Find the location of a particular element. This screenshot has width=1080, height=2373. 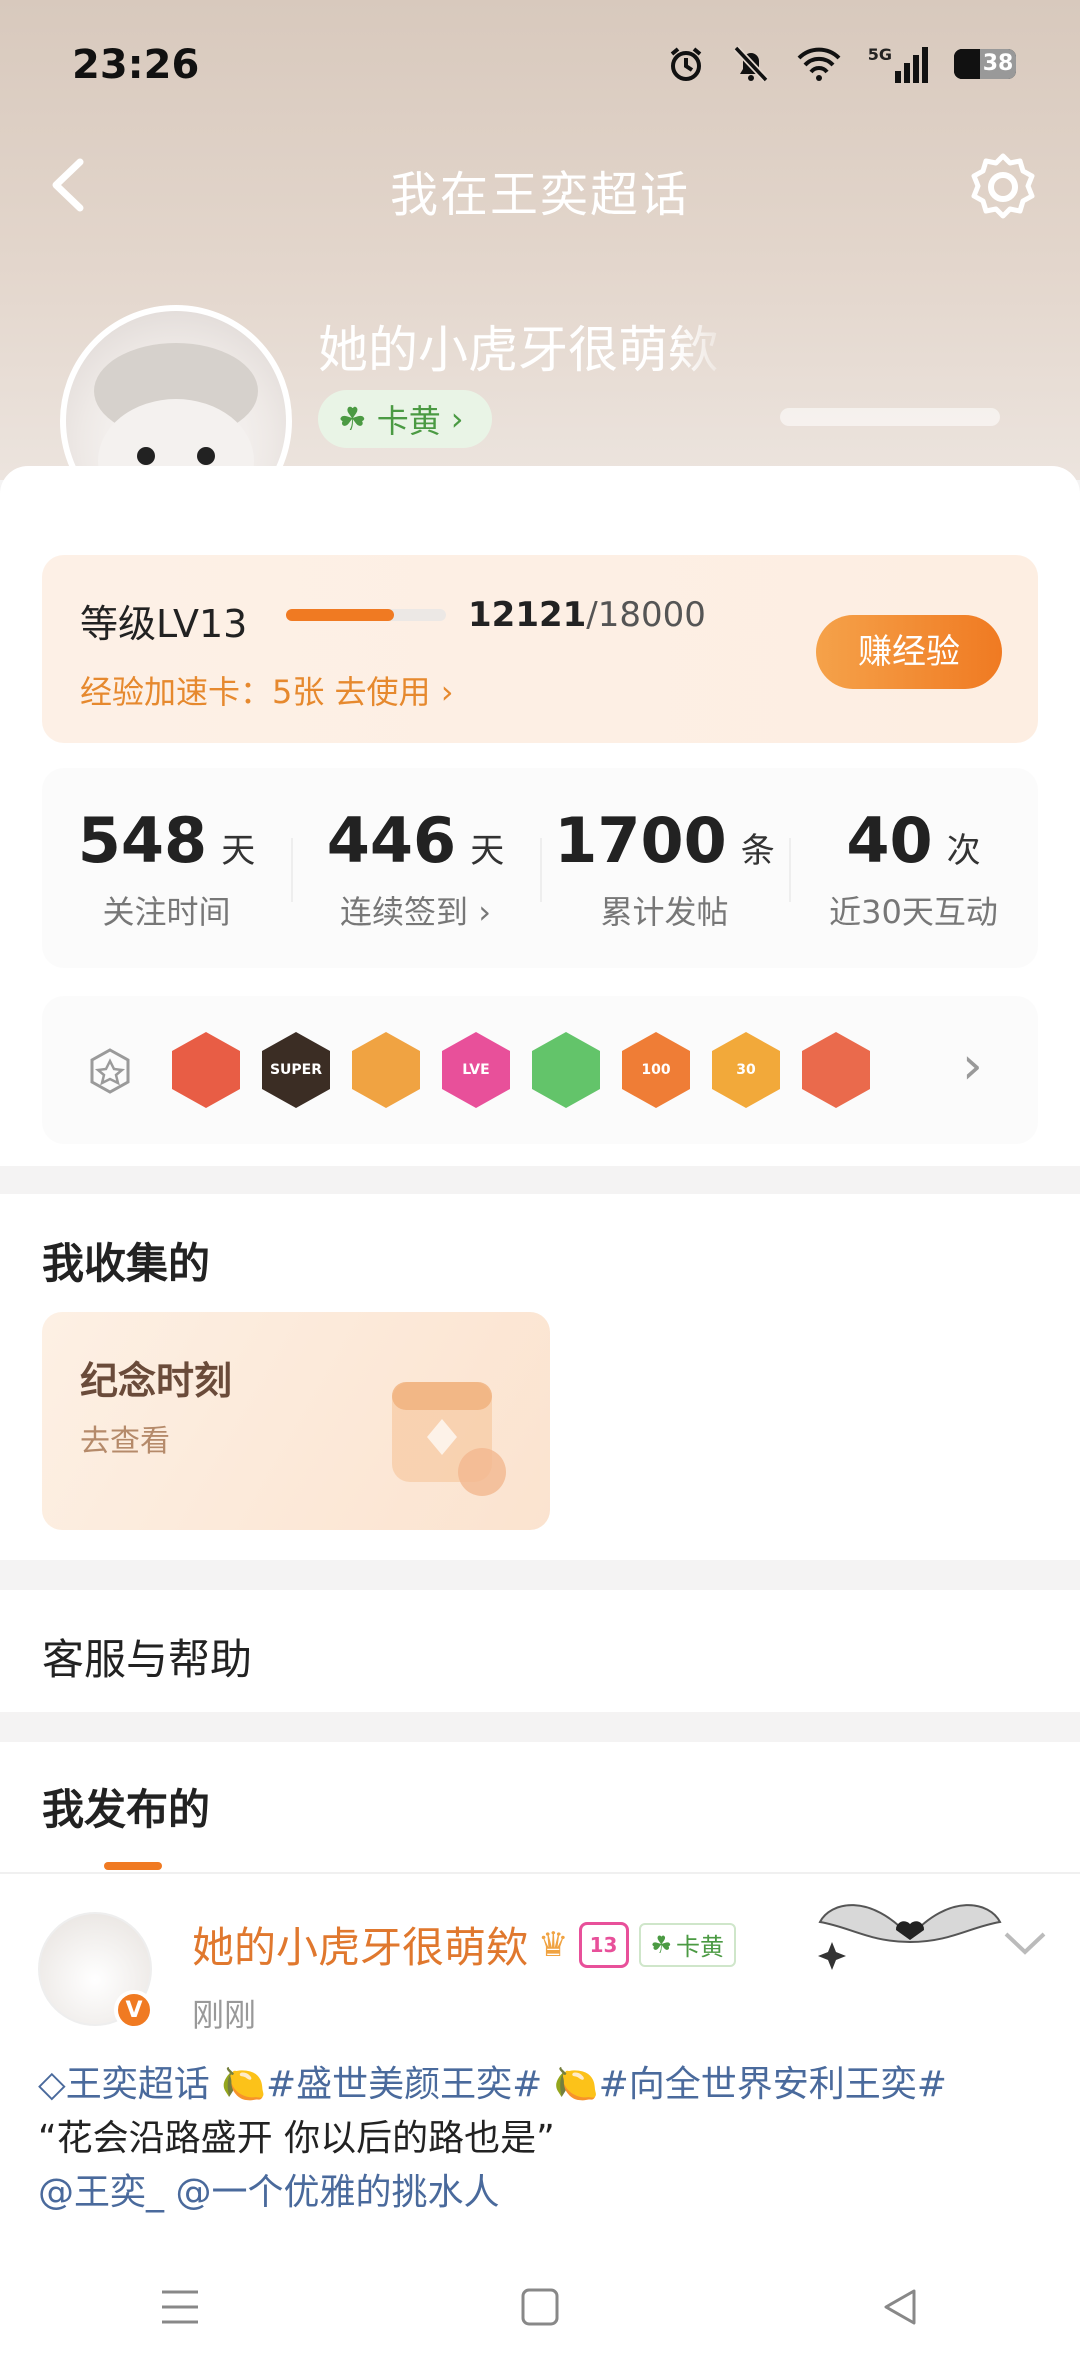

post-verified-badge: V is located at coordinates (134, 2010).